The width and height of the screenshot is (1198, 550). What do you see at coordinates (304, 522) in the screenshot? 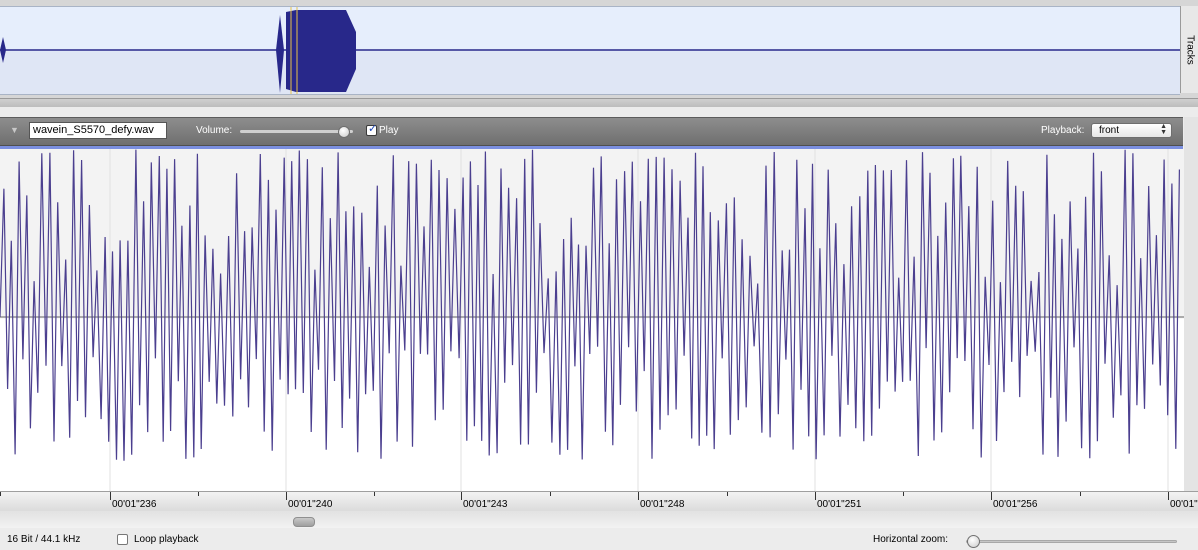
I see `scrollbar-thumb` at bounding box center [304, 522].